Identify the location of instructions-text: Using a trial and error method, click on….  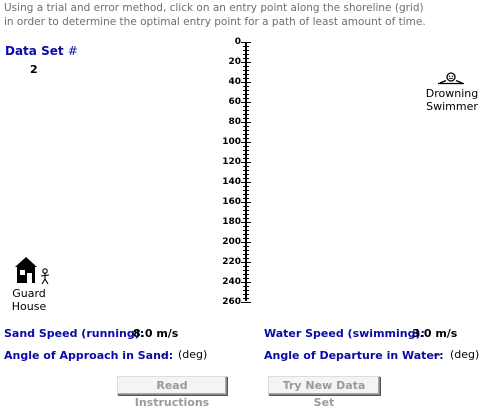
(248, 15).